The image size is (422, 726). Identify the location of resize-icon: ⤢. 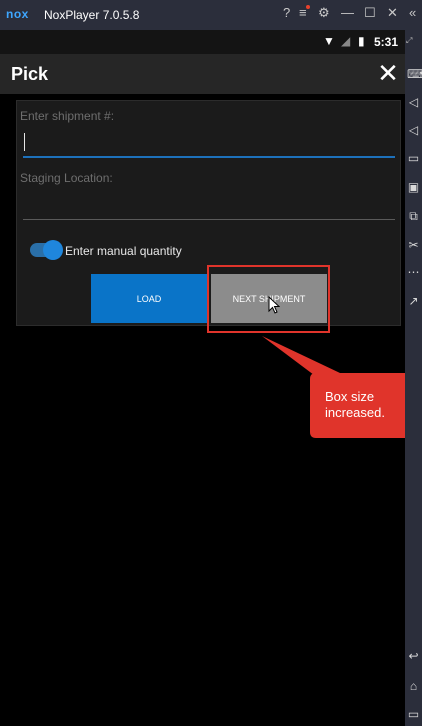
(409, 41).